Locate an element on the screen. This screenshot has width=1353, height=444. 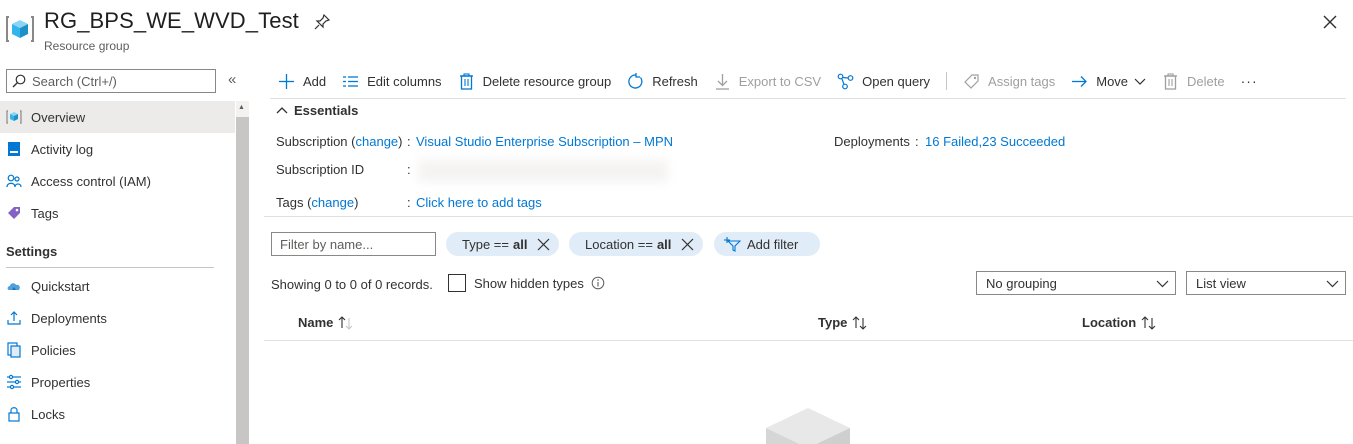
sidebar-item-label: Policies is located at coordinates (53, 350).